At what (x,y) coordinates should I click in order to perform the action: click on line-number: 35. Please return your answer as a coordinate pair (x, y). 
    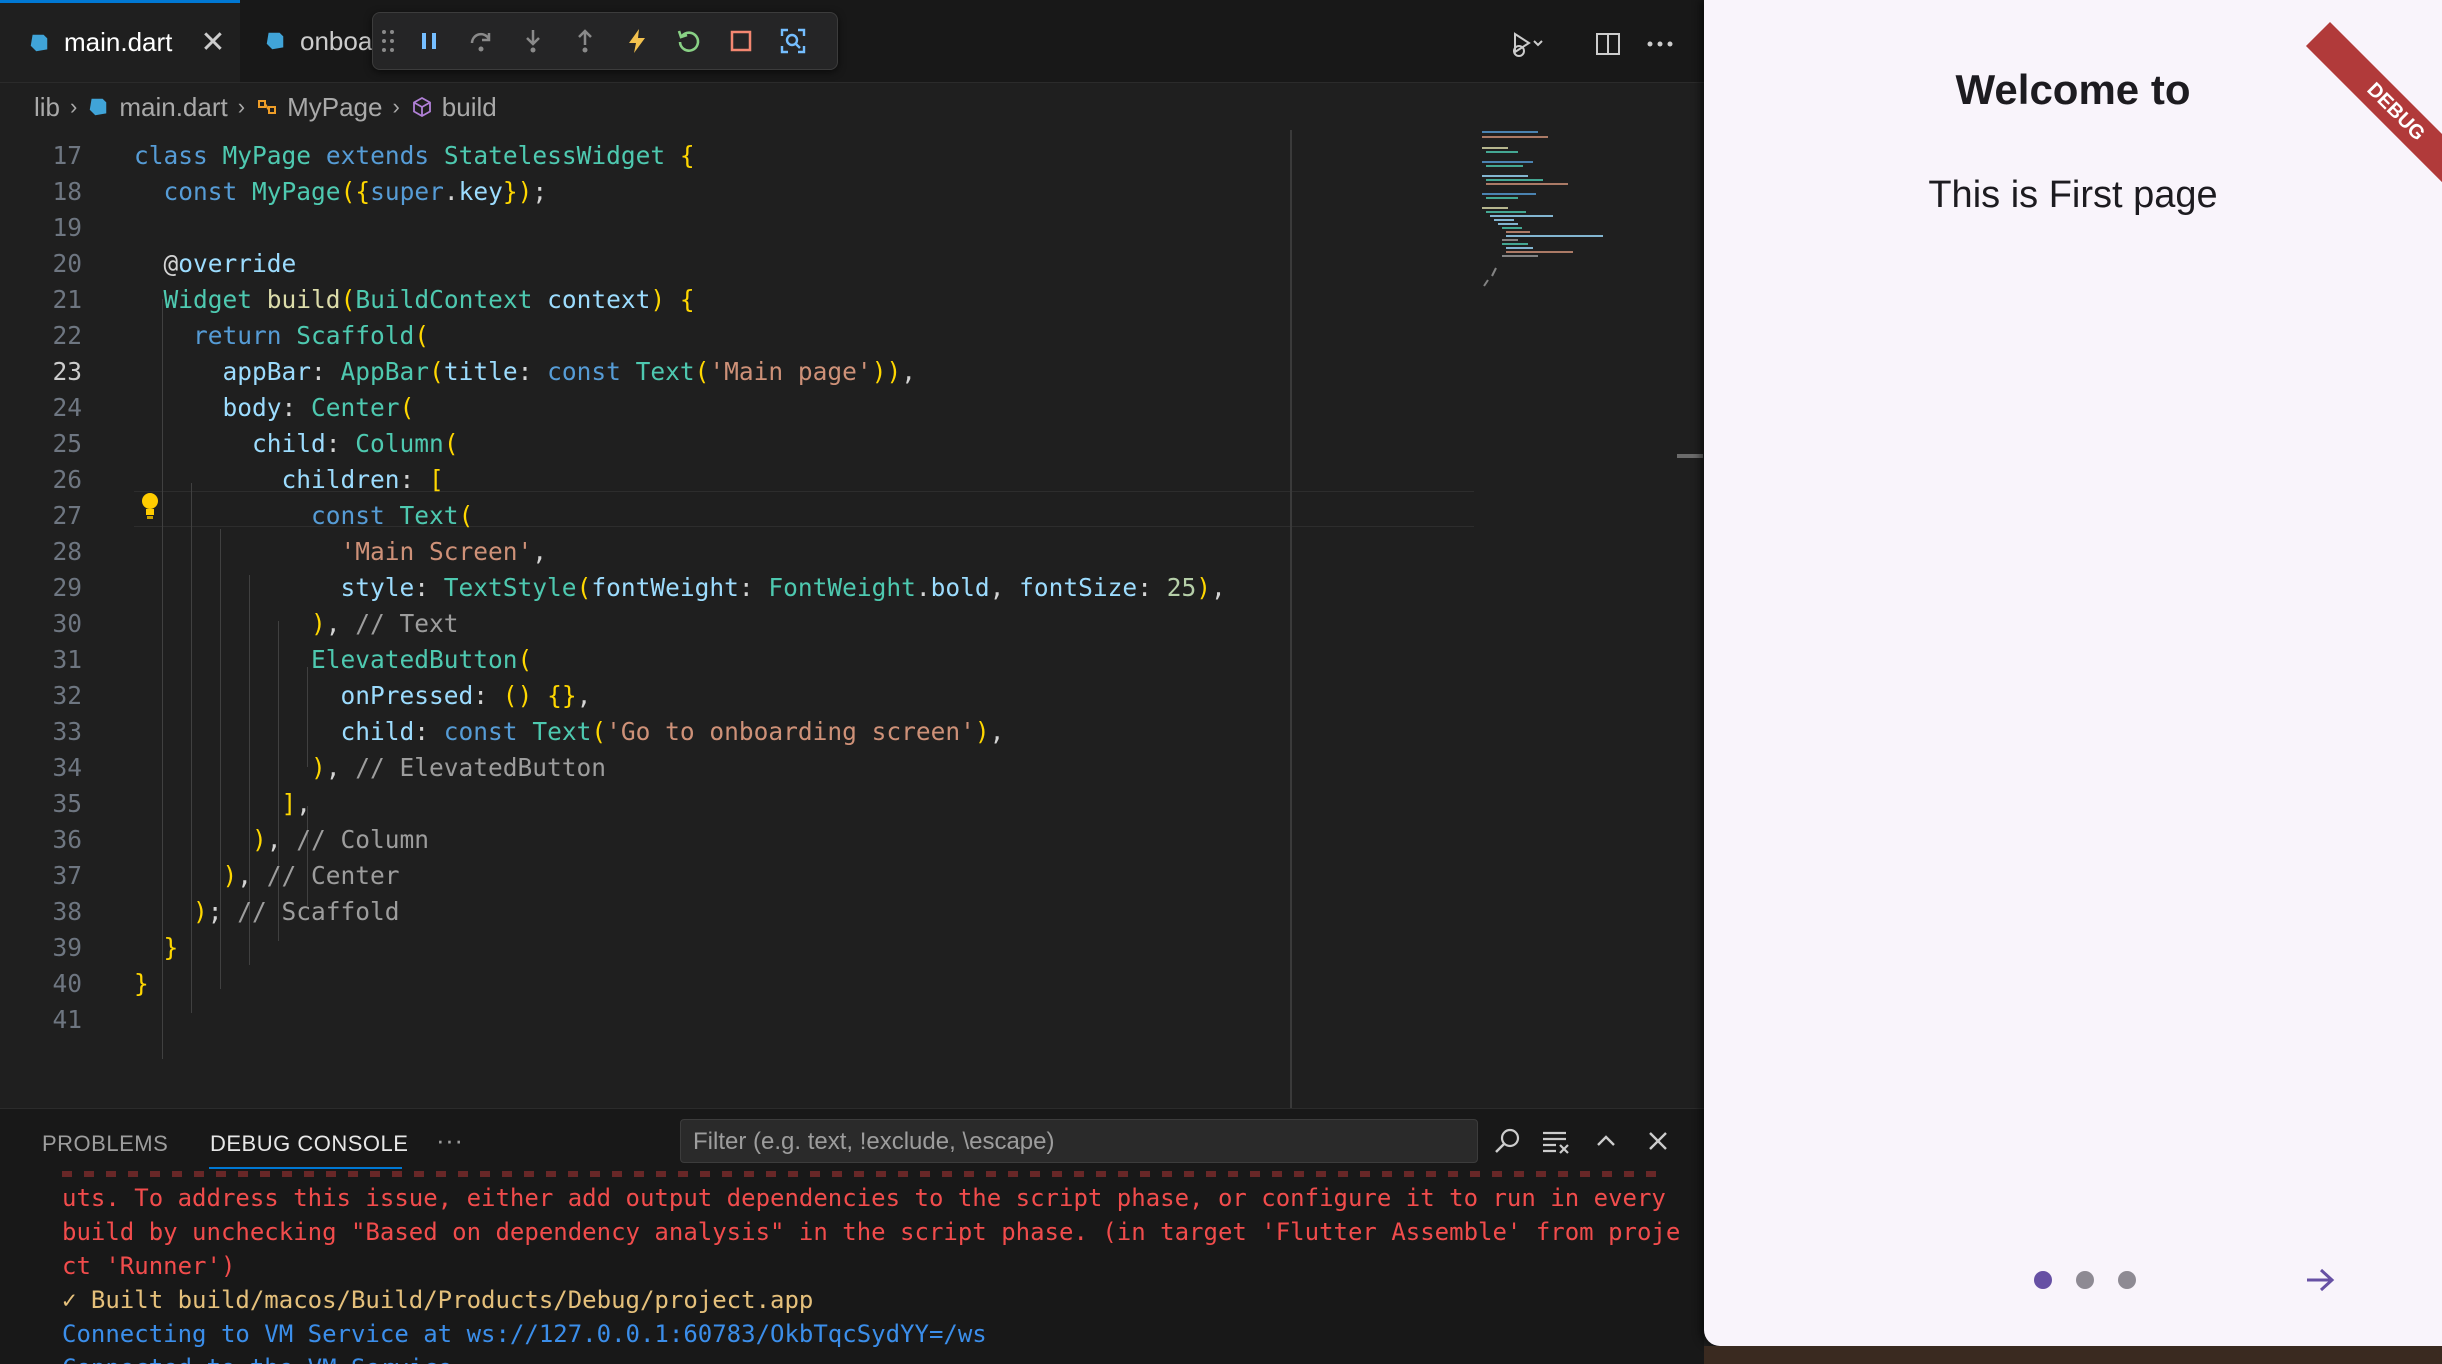
    Looking at the image, I should click on (67, 803).